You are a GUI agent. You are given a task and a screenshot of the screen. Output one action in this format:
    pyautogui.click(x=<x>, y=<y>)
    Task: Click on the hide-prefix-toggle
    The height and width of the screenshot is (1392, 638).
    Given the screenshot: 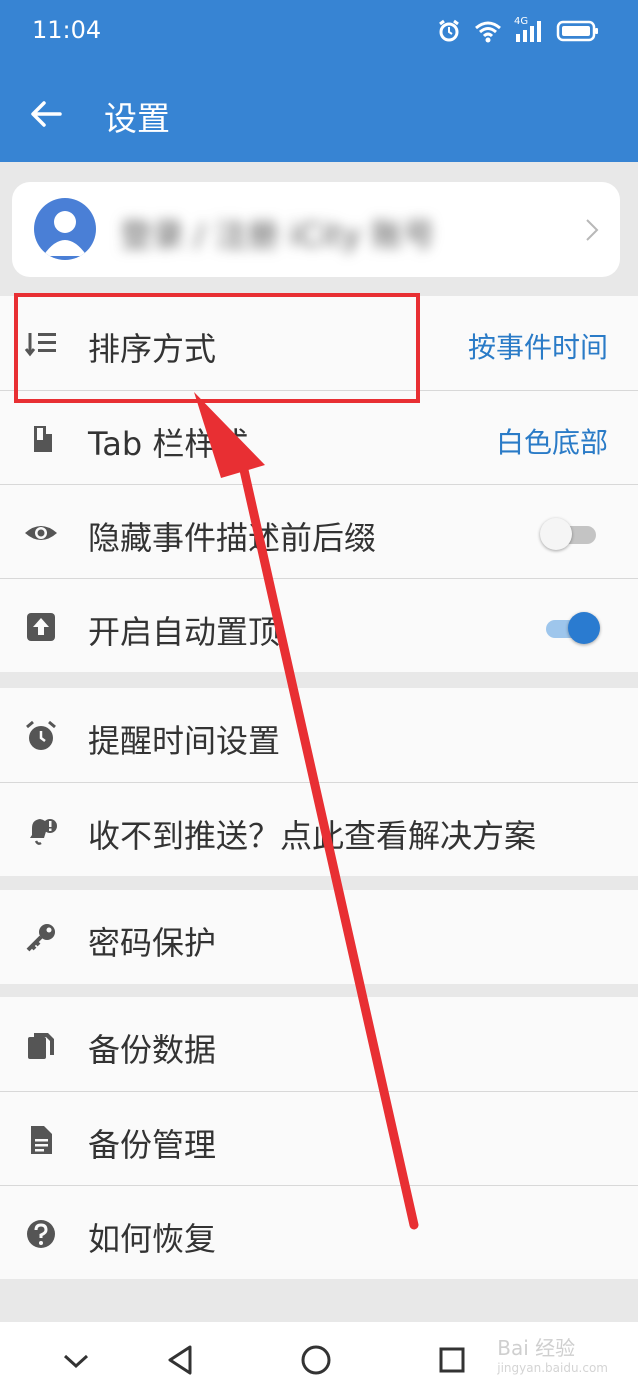 What is the action you would take?
    pyautogui.click(x=571, y=534)
    